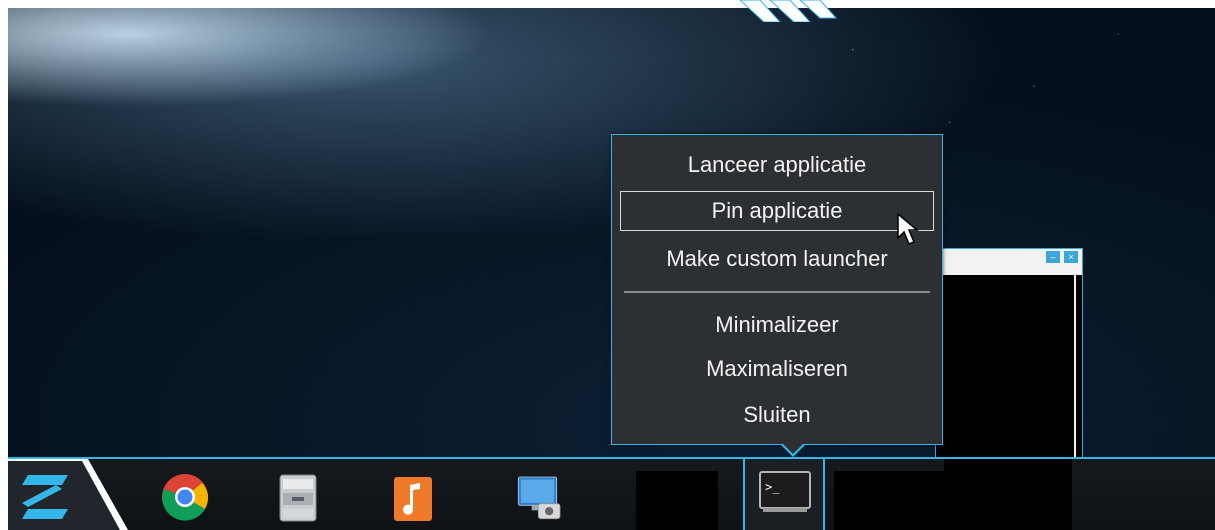  I want to click on chrome-icon, so click(185, 497).